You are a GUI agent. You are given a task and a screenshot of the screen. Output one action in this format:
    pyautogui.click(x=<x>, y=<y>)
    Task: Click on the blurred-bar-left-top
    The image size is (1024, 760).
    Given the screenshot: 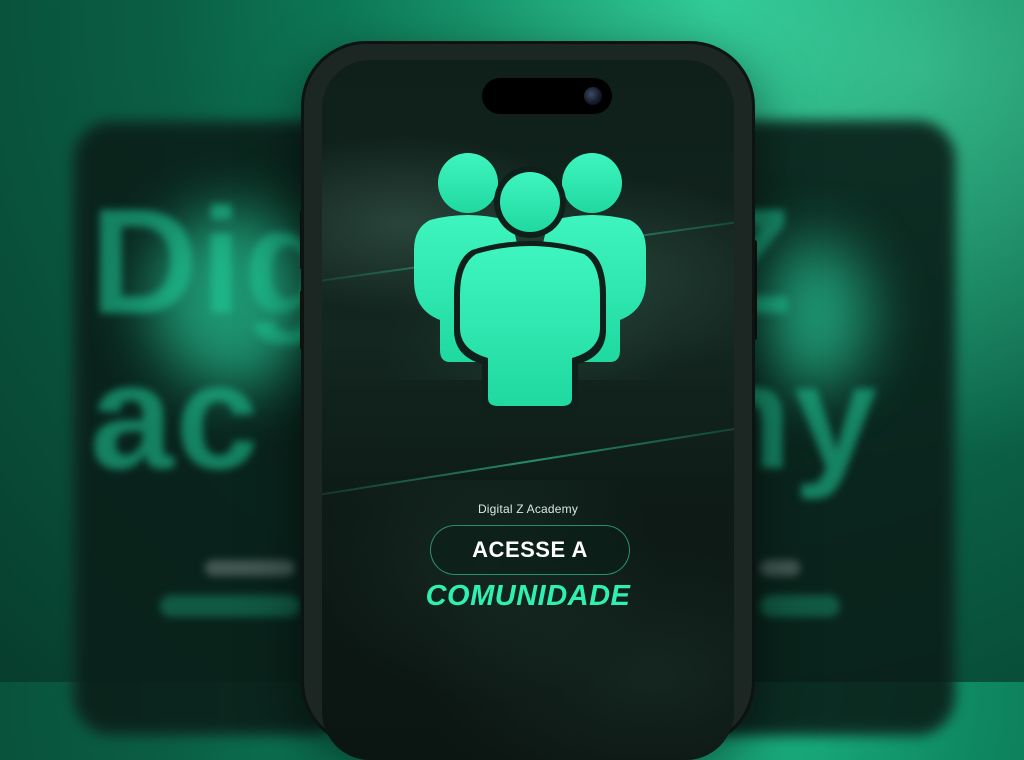 What is the action you would take?
    pyautogui.click(x=250, y=568)
    